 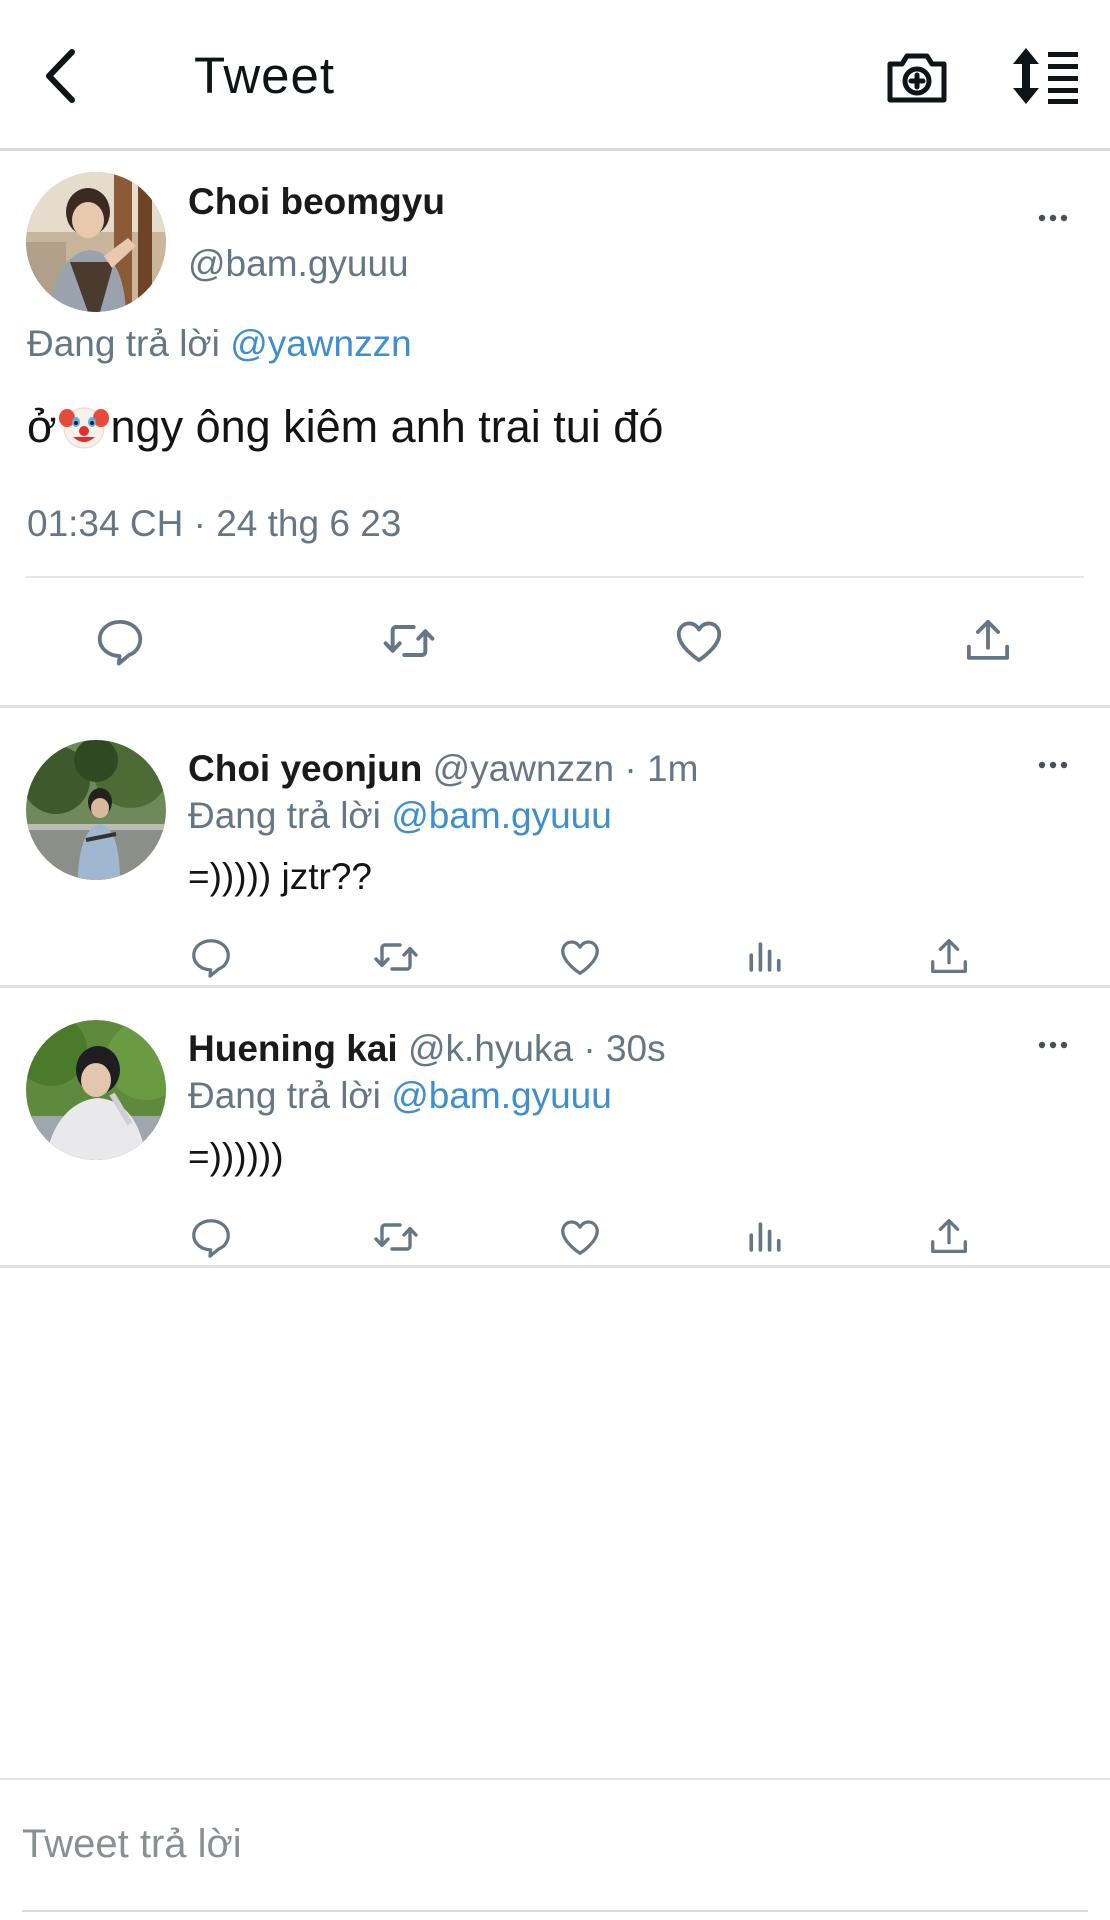 What do you see at coordinates (83, 427) in the screenshot?
I see `clown-face-emoji` at bounding box center [83, 427].